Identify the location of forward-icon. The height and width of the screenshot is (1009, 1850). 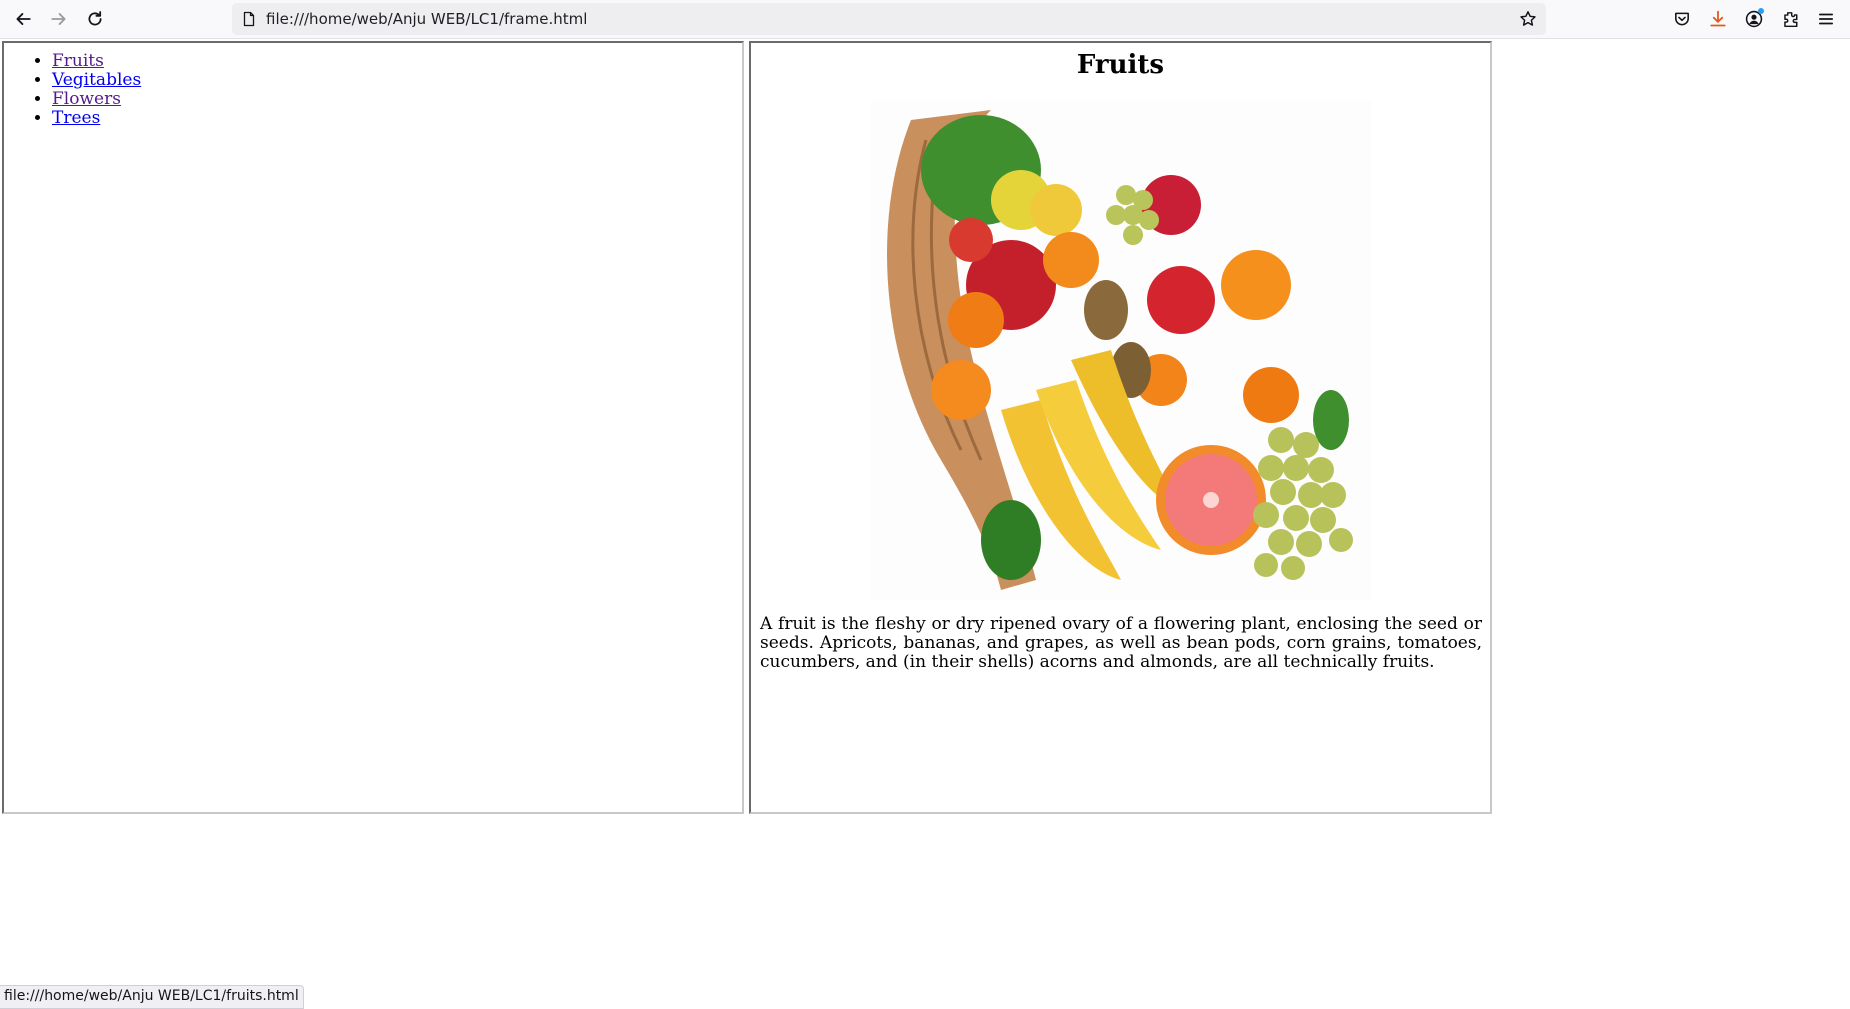
(58, 19).